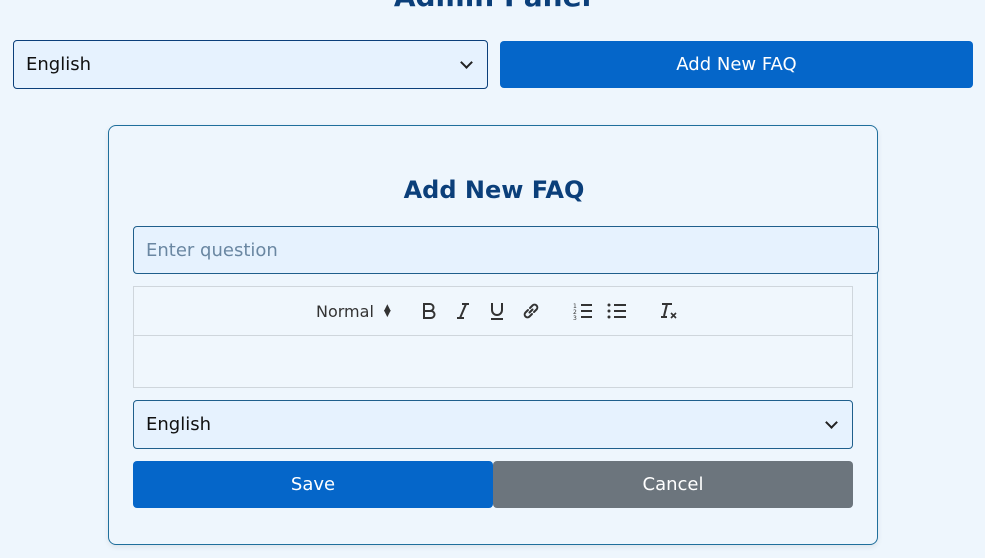 This screenshot has width=985, height=558. Describe the element at coordinates (345, 311) in the screenshot. I see `header-format-value: Normal` at that location.